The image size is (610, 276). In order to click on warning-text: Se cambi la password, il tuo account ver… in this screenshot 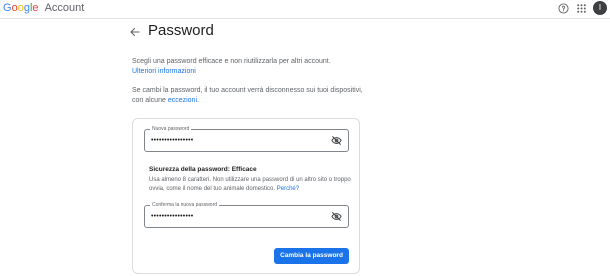, I will do `click(247, 96)`.